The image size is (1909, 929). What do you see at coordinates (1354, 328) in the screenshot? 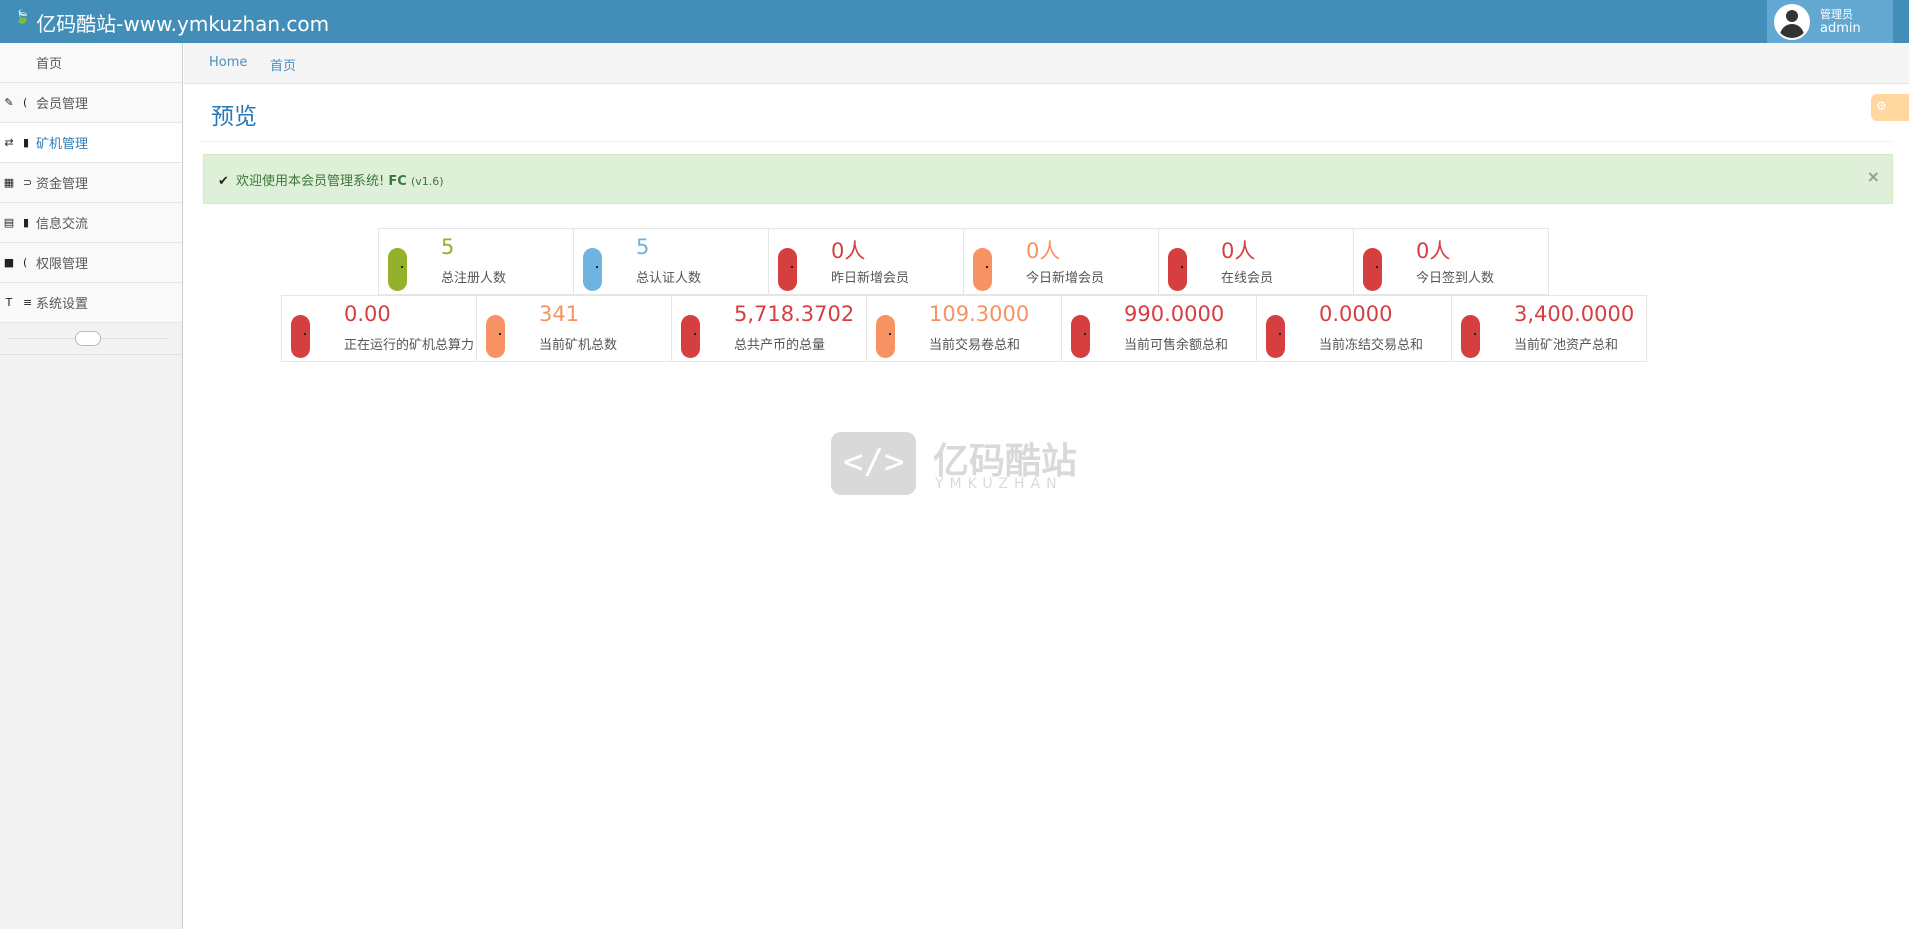
I see `stat-card: 0.0000 当前冻结交易总和` at bounding box center [1354, 328].